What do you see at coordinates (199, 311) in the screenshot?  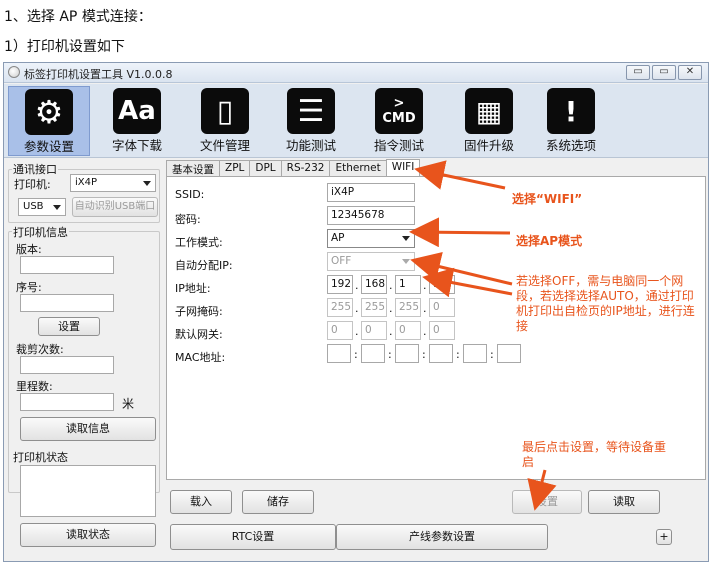 I see `mask-label: 子网掩码:` at bounding box center [199, 311].